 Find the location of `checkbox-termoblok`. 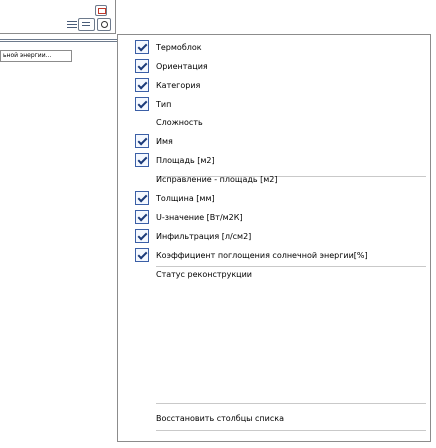

checkbox-termoblok is located at coordinates (142, 47).